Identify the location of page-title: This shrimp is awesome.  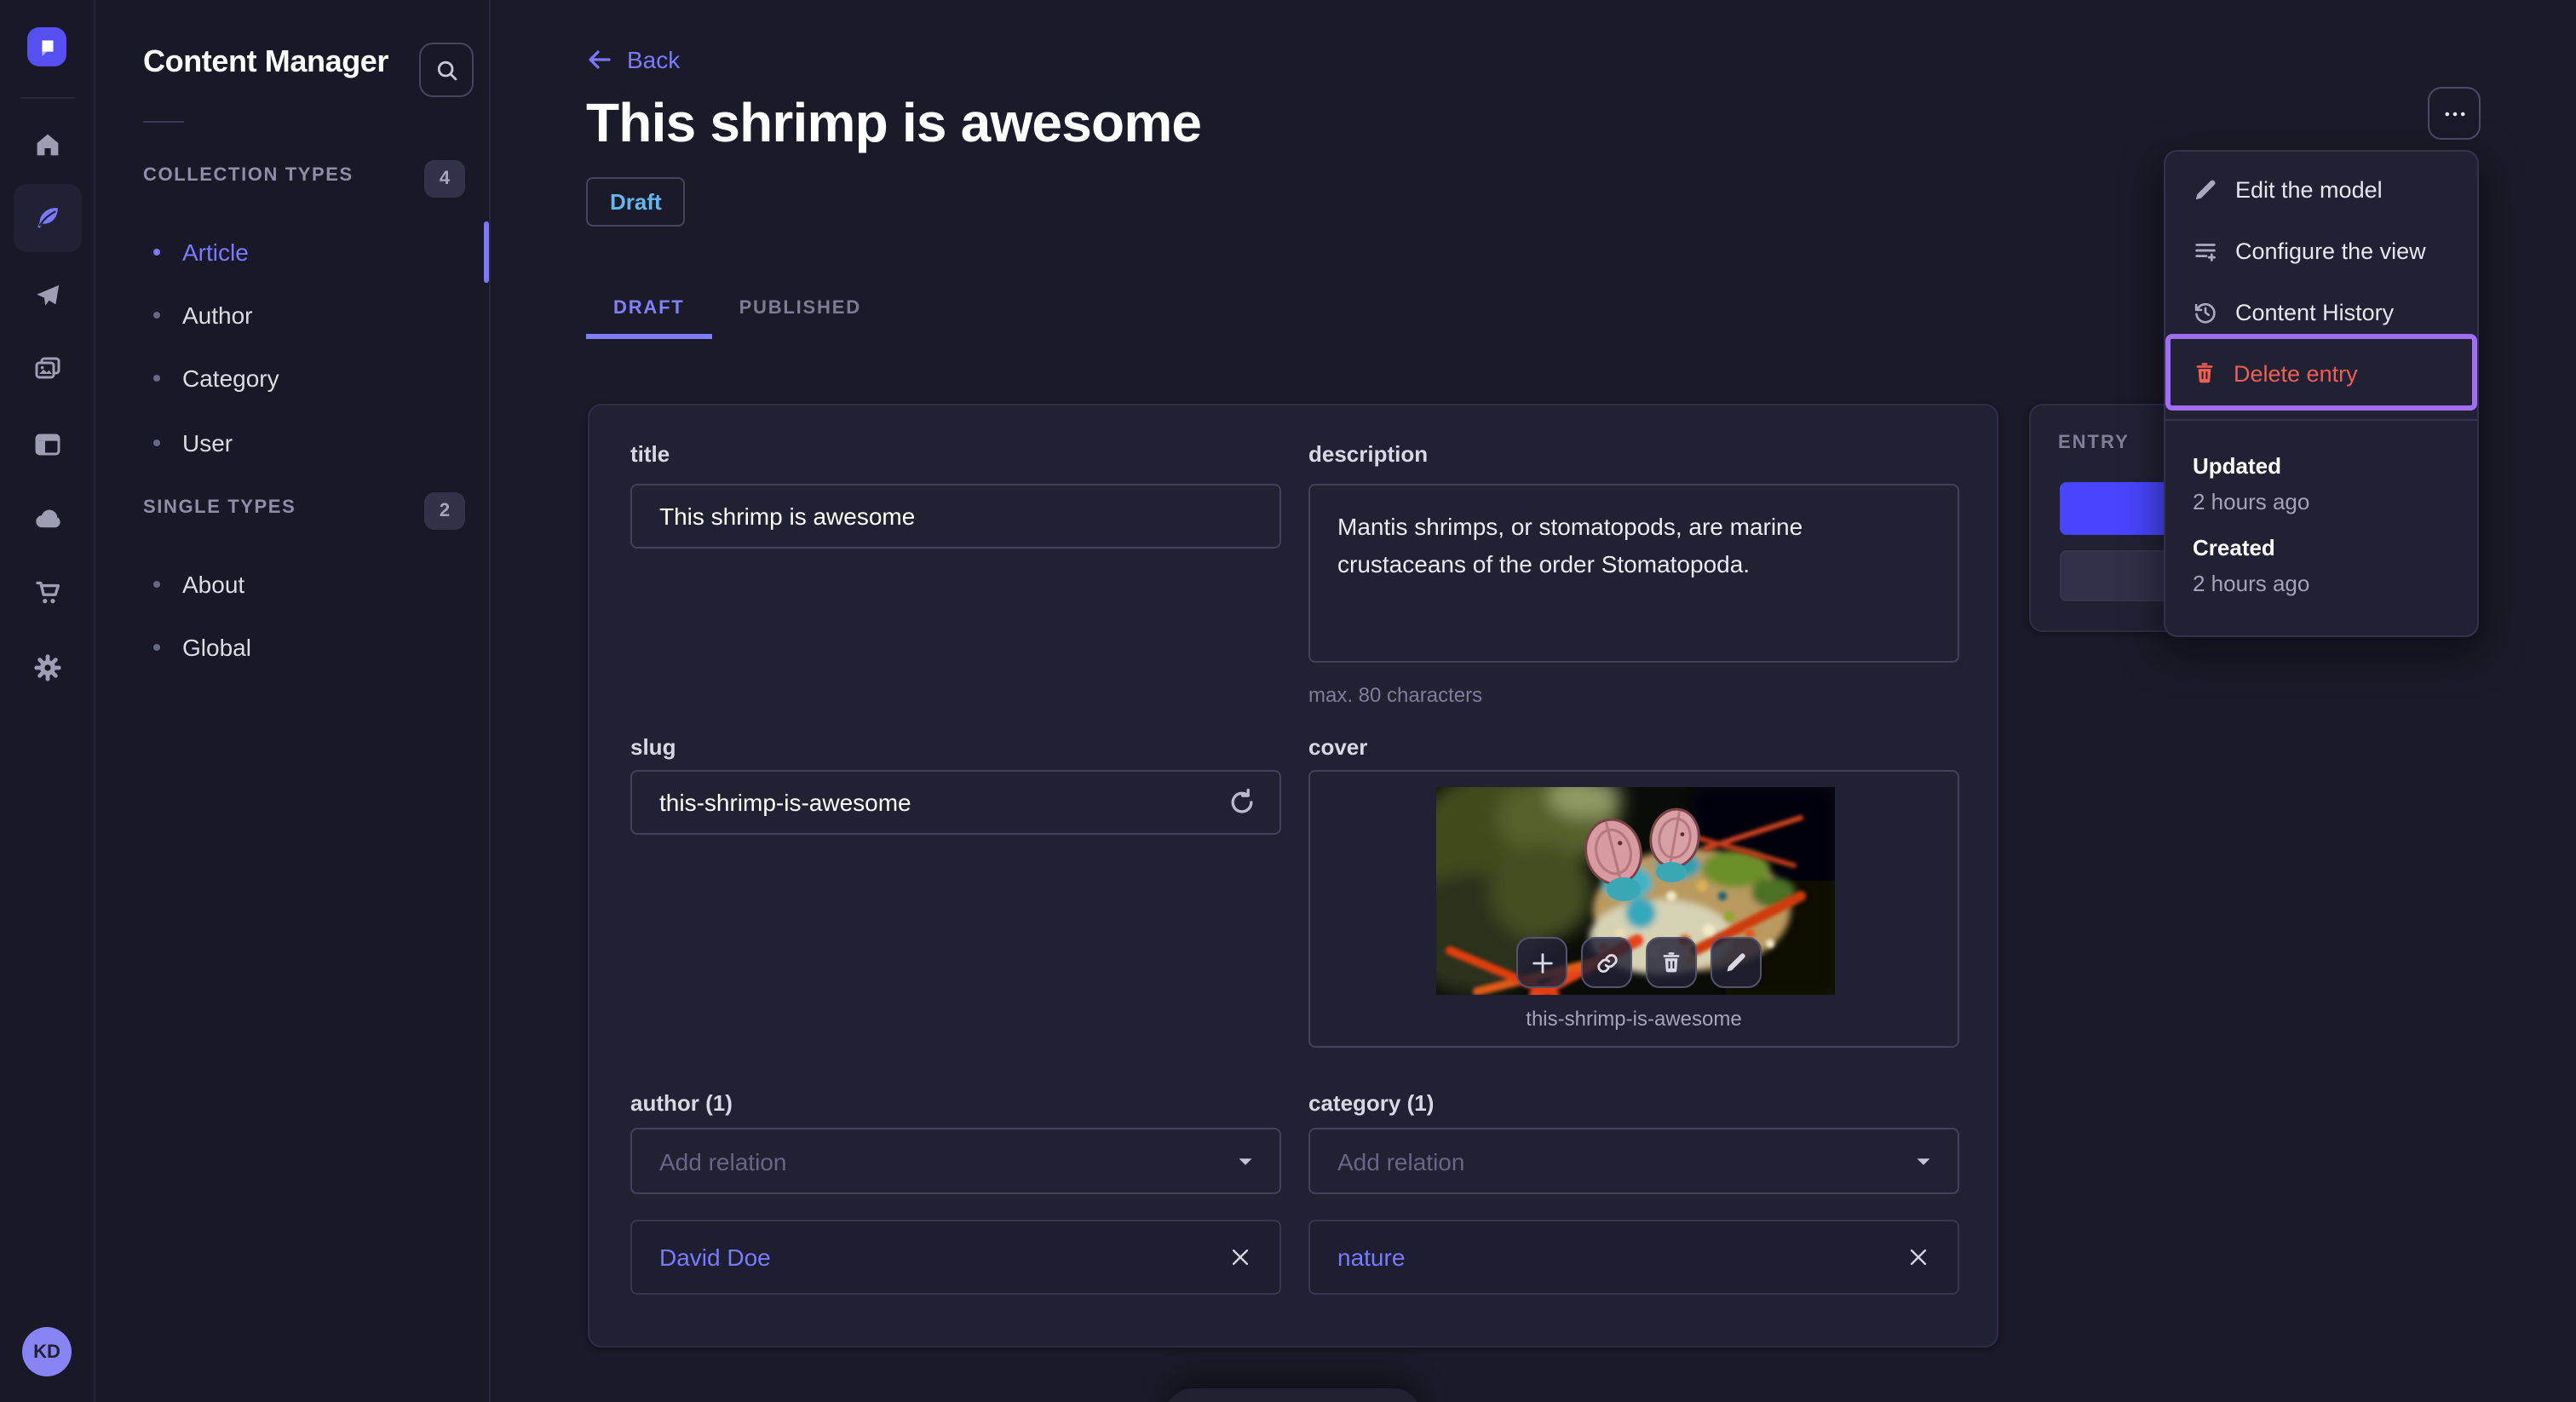
(894, 122).